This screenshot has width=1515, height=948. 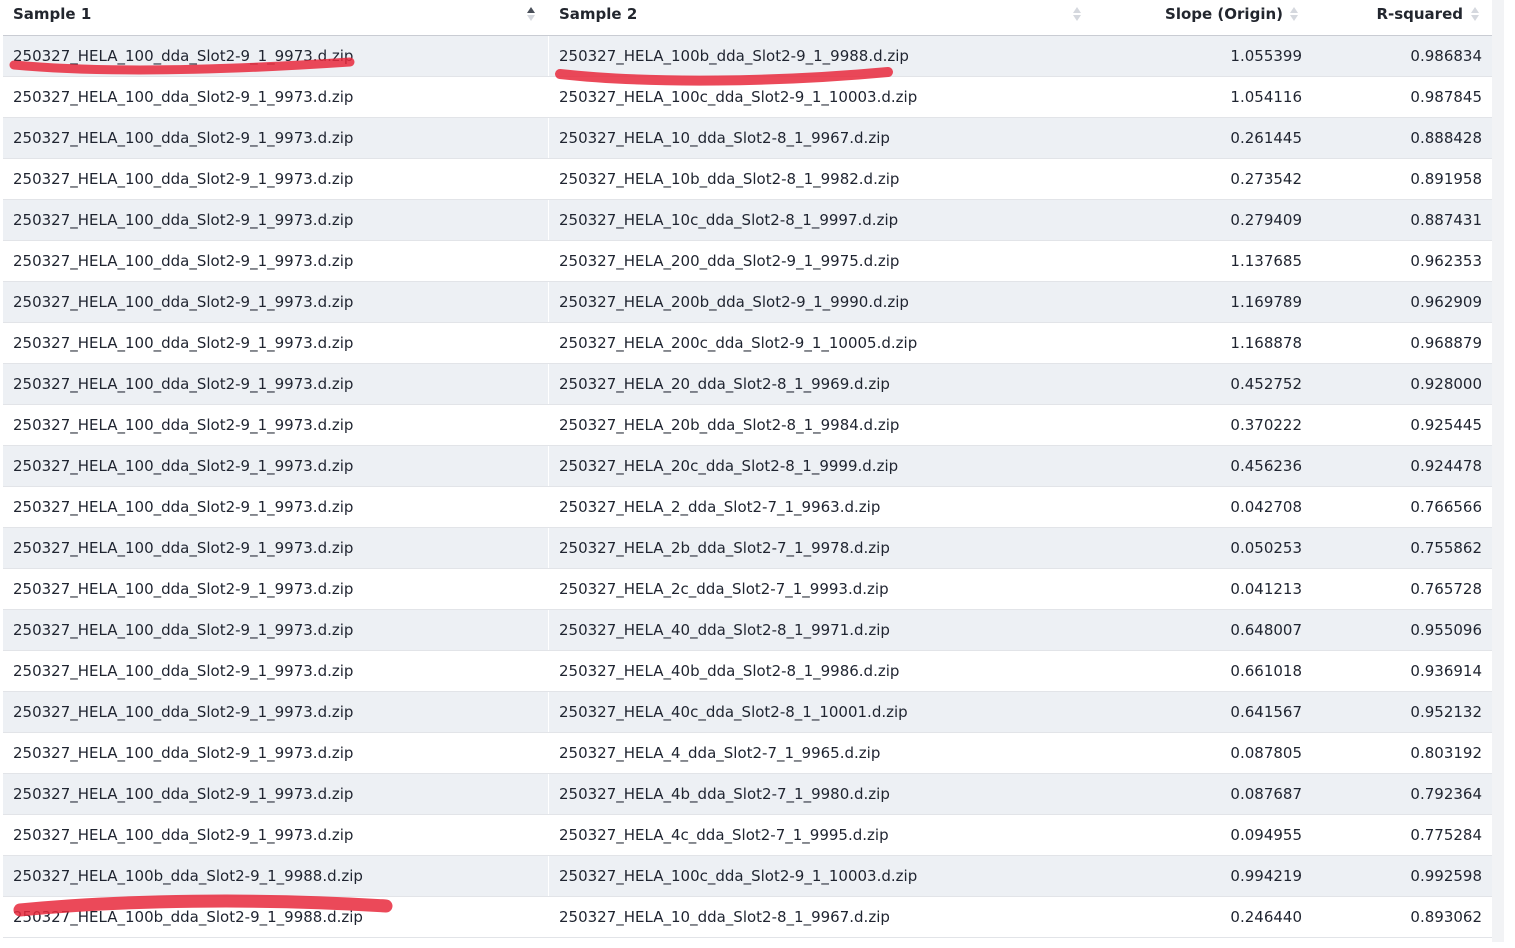 I want to click on cell-sample2: 250327_HELA_4b_dda_Slot2-7_1_9980.d.zip, so click(x=724, y=794).